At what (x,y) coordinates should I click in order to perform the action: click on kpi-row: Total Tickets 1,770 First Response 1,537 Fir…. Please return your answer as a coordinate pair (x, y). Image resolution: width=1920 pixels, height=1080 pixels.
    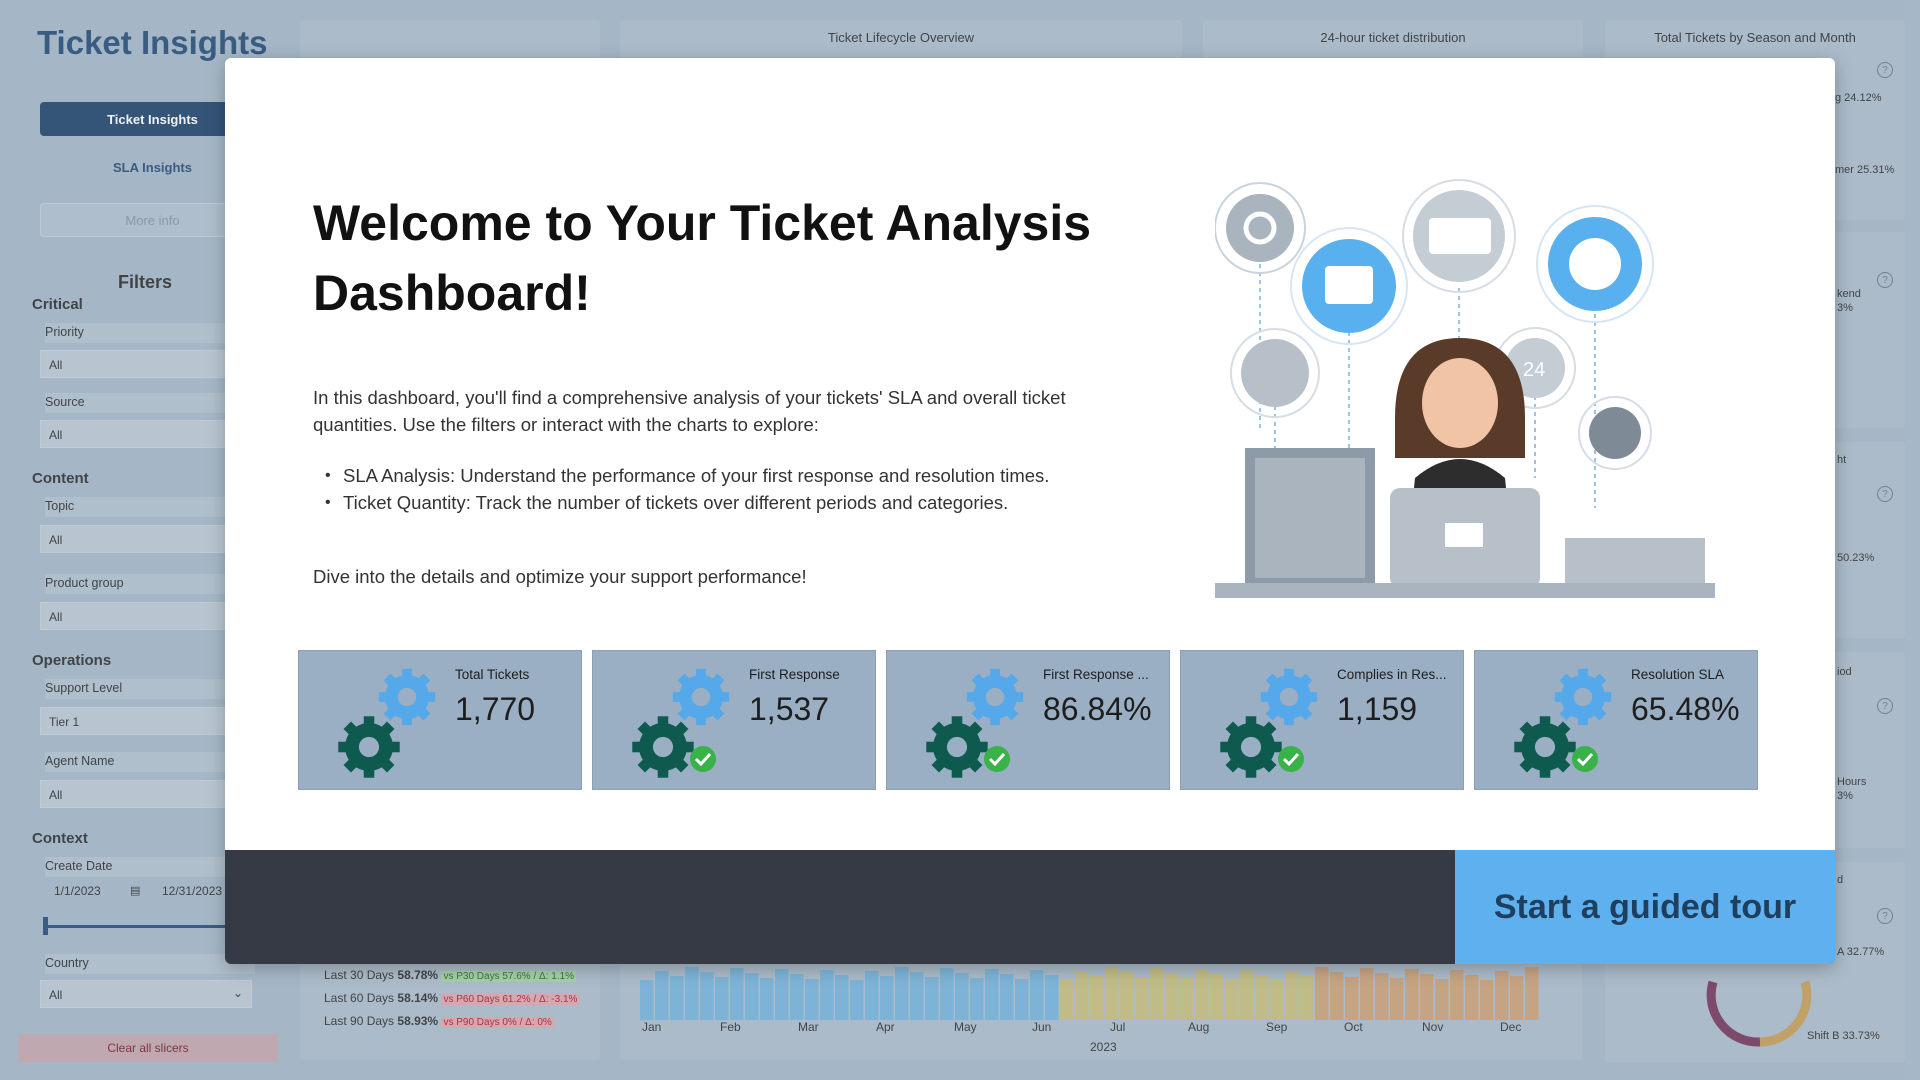
    Looking at the image, I should click on (1029, 720).